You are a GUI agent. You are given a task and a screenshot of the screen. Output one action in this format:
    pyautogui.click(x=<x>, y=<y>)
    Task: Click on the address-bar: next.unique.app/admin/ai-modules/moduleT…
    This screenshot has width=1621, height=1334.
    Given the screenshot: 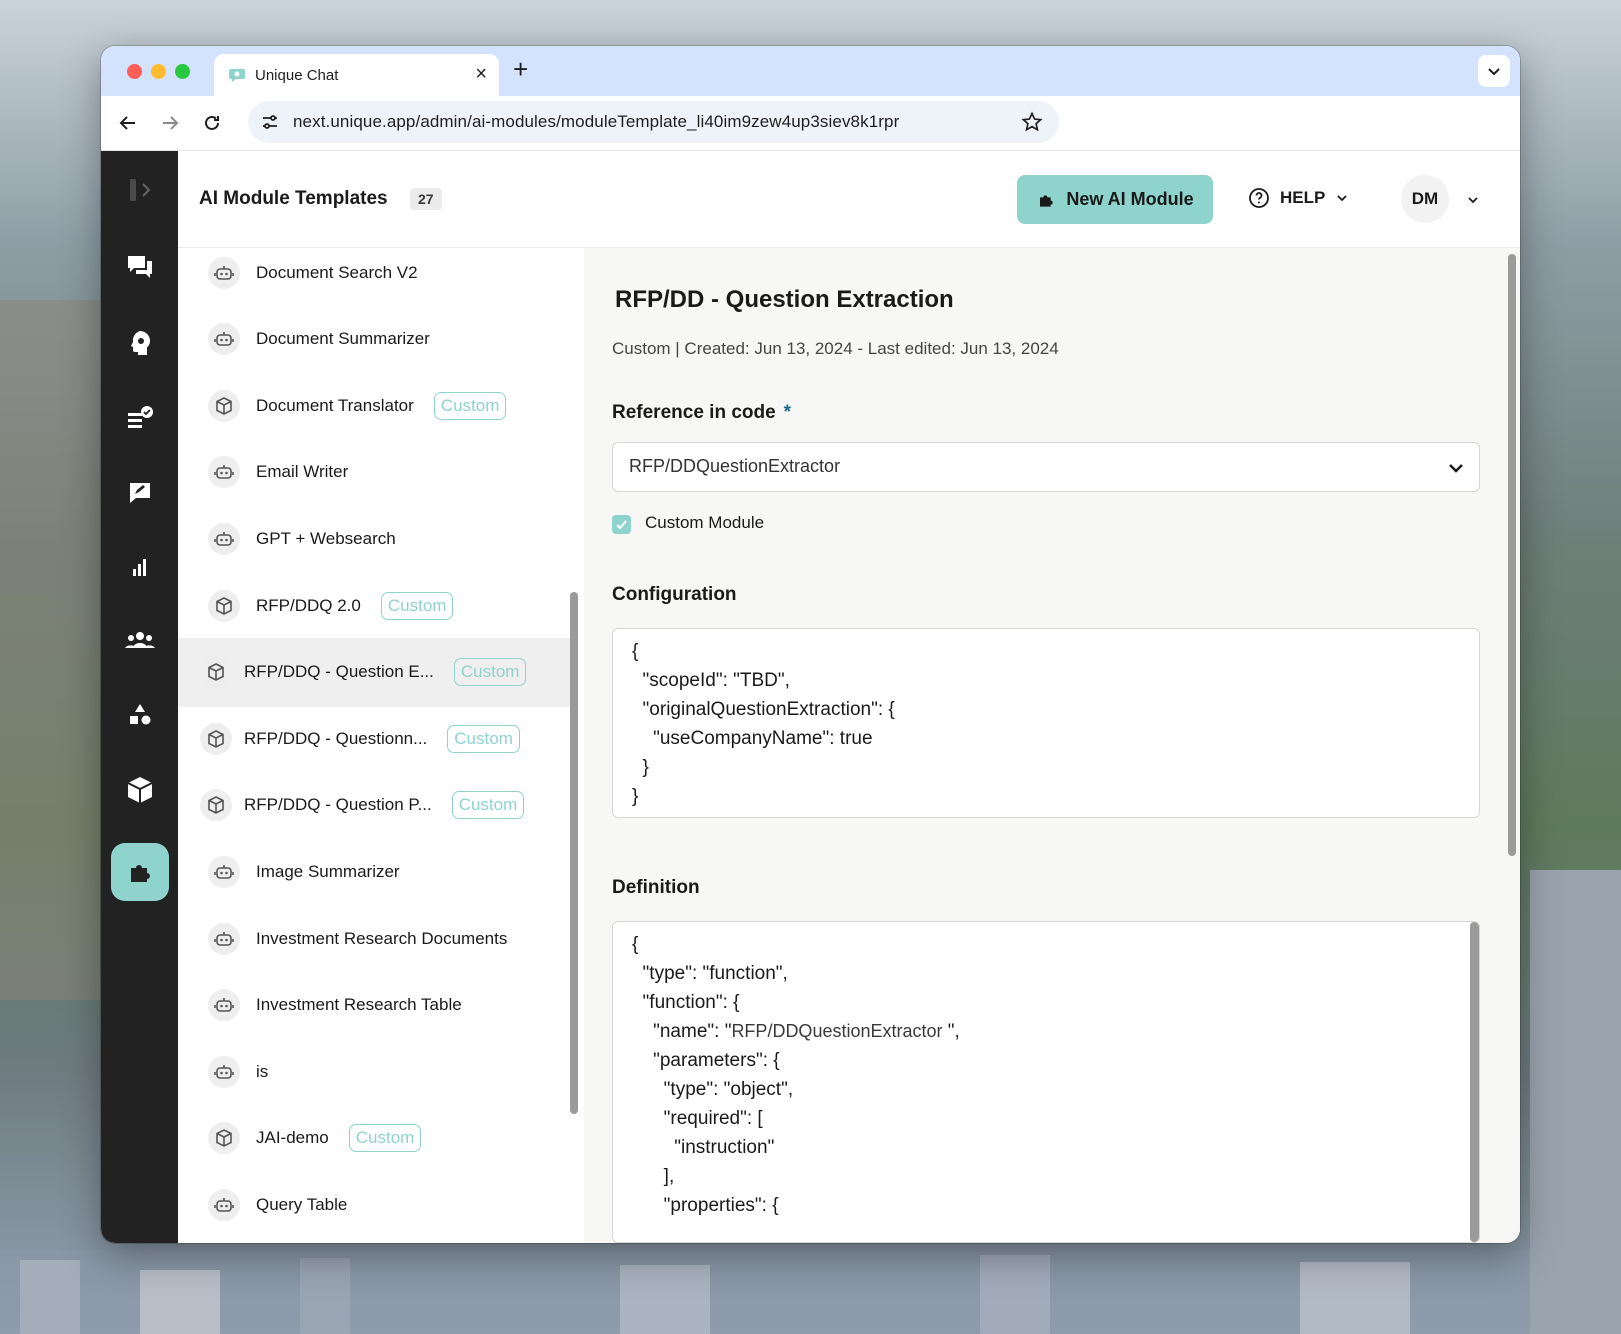 What is the action you would take?
    pyautogui.click(x=653, y=122)
    